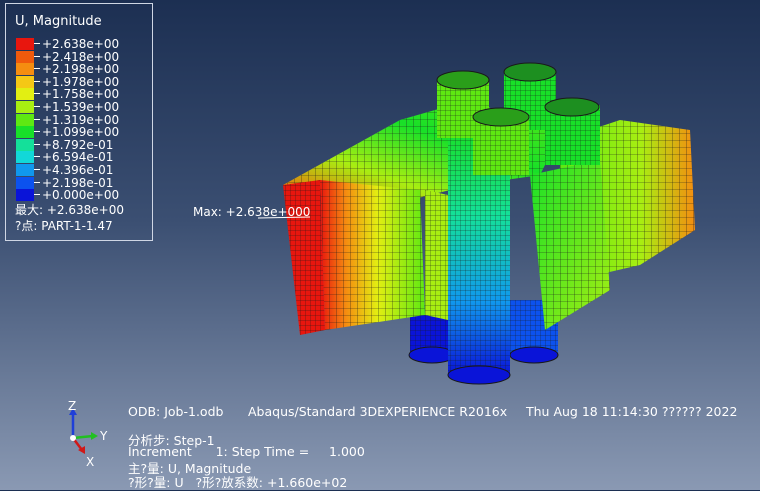 Image resolution: width=760 pixels, height=491 pixels. Describe the element at coordinates (238, 482) in the screenshot. I see `deformed-variable: ?形?量: U ?形?放系数: +1.660e+02` at that location.